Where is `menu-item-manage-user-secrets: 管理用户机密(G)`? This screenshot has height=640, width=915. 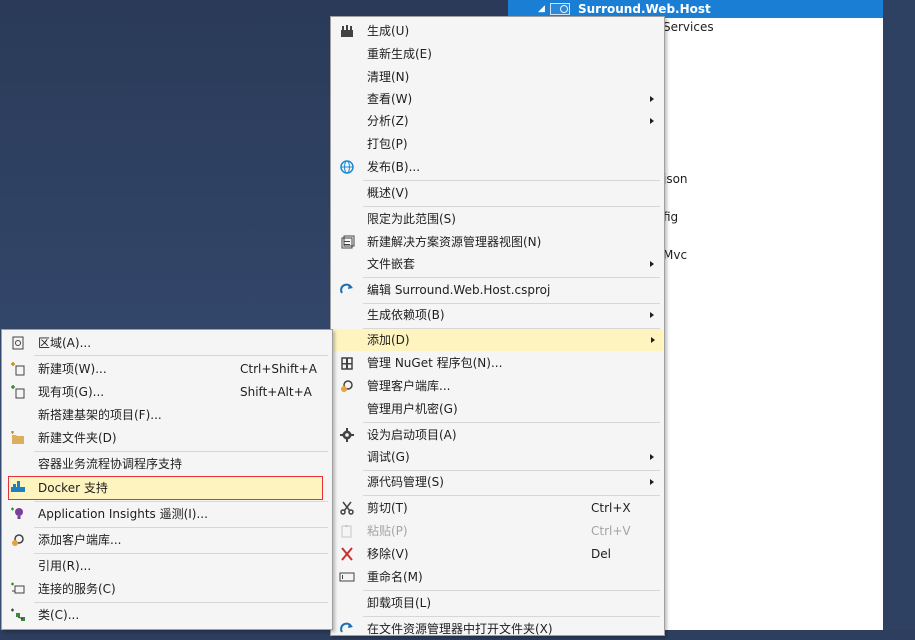 menu-item-manage-user-secrets: 管理用户机密(G) is located at coordinates (497, 409).